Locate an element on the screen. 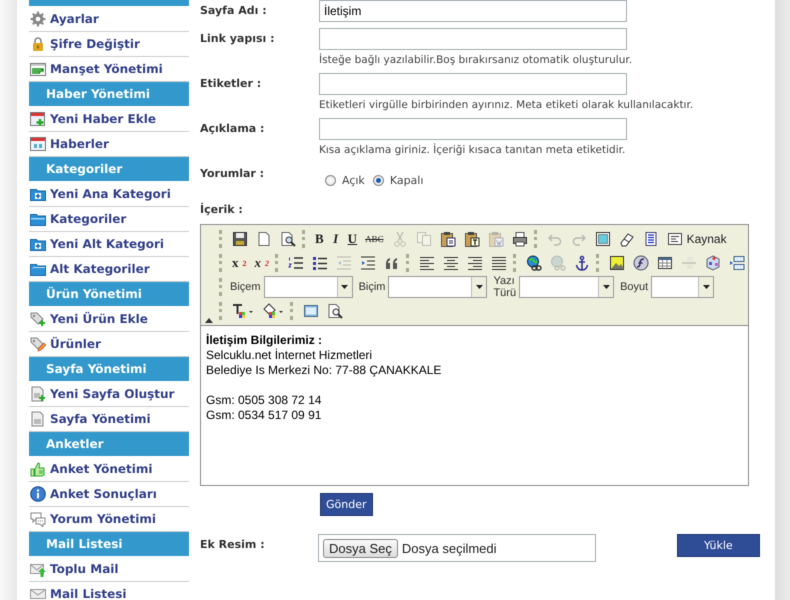  align-center-icon is located at coordinates (451, 263).